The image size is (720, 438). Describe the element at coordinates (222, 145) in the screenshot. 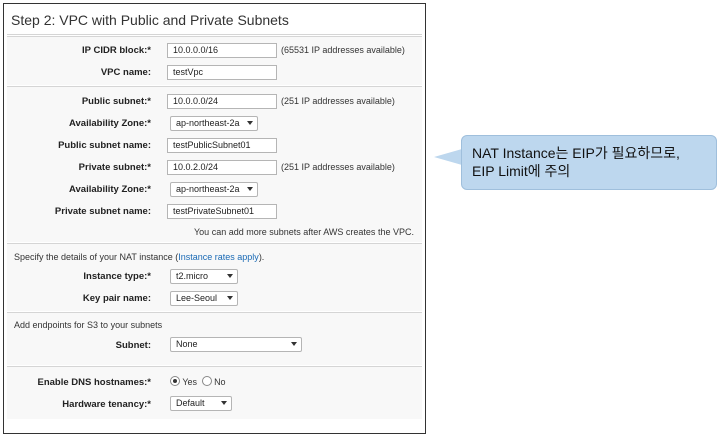

I see `public-subnet-name-input: testPublicSubnet01` at that location.